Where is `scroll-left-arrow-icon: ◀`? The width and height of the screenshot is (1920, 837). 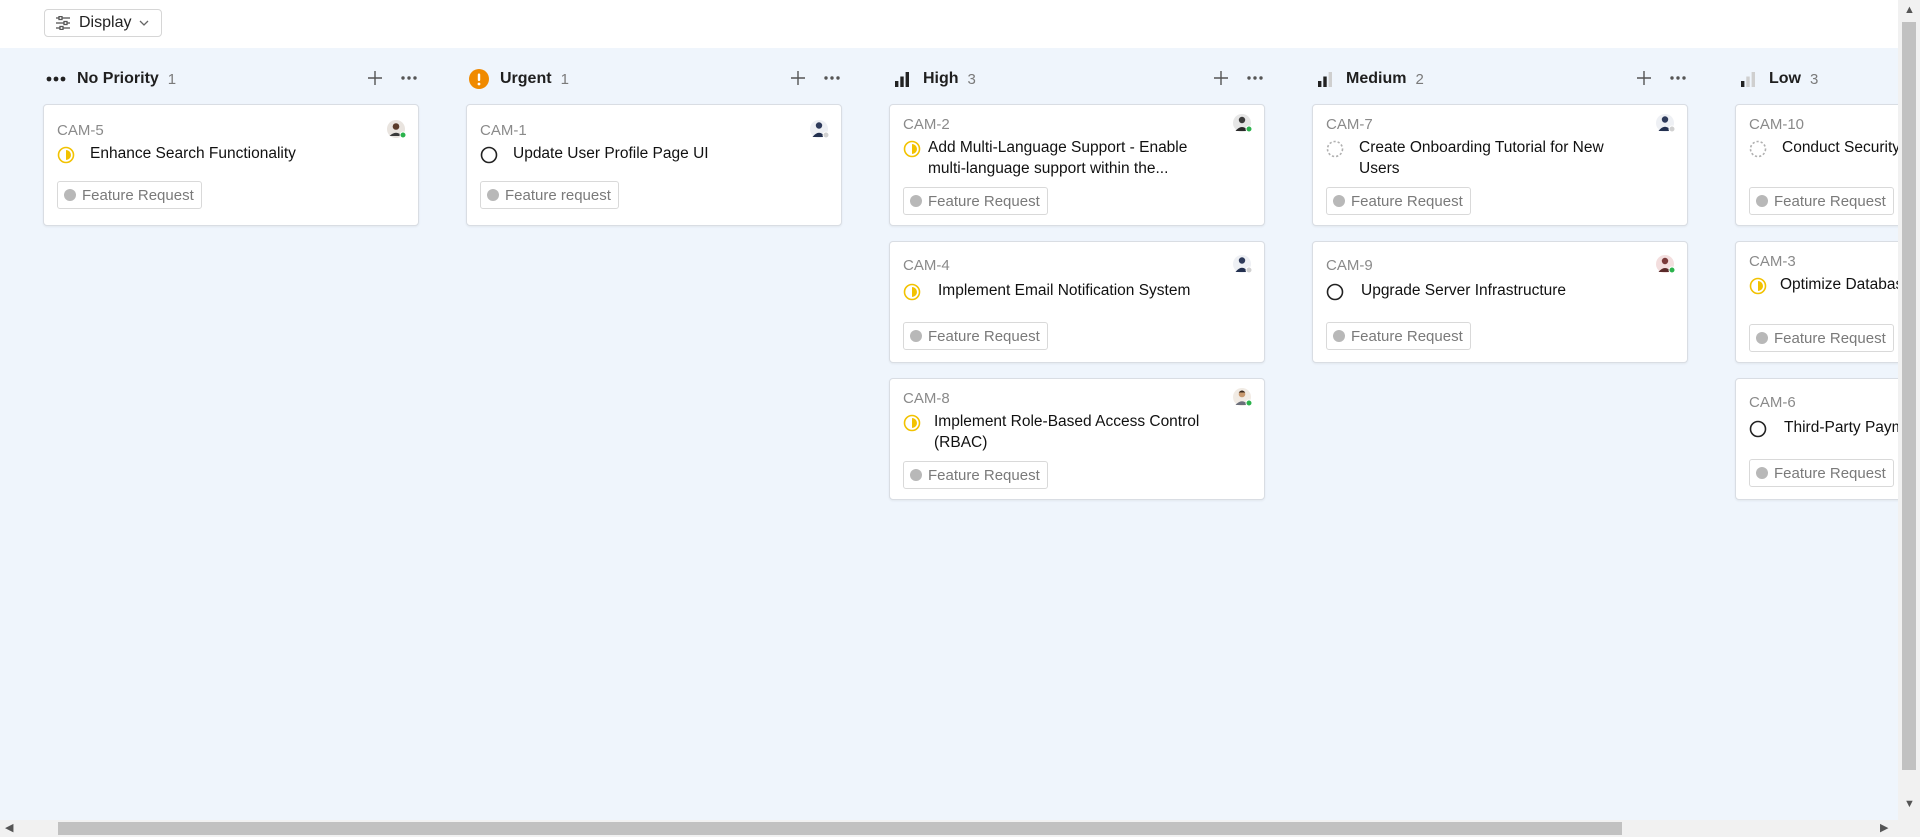 scroll-left-arrow-icon: ◀ is located at coordinates (9, 828).